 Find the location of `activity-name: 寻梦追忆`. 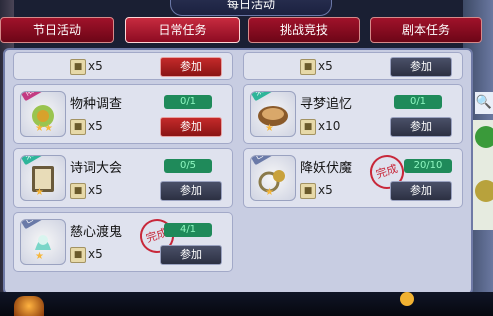

activity-name: 寻梦追忆 is located at coordinates (326, 104).